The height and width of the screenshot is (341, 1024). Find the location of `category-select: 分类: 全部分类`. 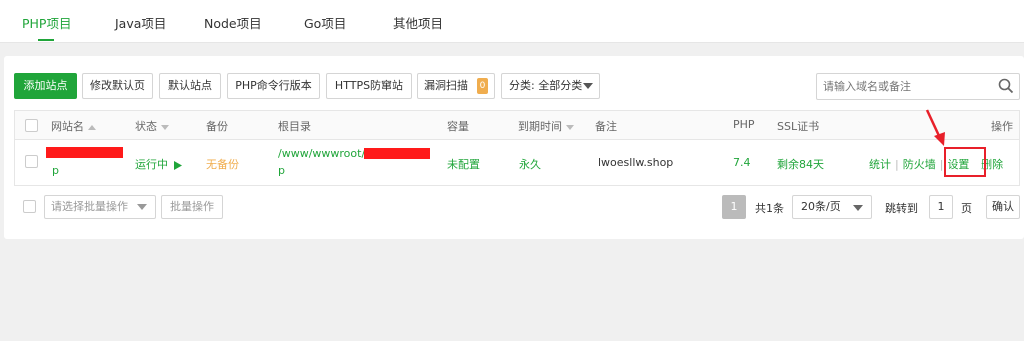

category-select: 分类: 全部分类 is located at coordinates (550, 86).